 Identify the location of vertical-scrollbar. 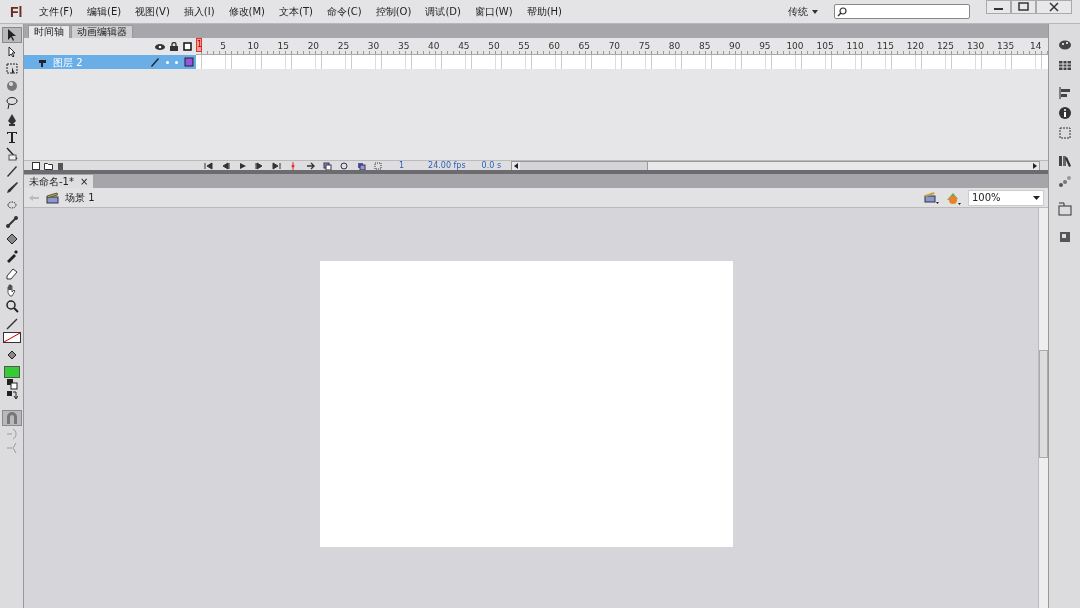
(1043, 408).